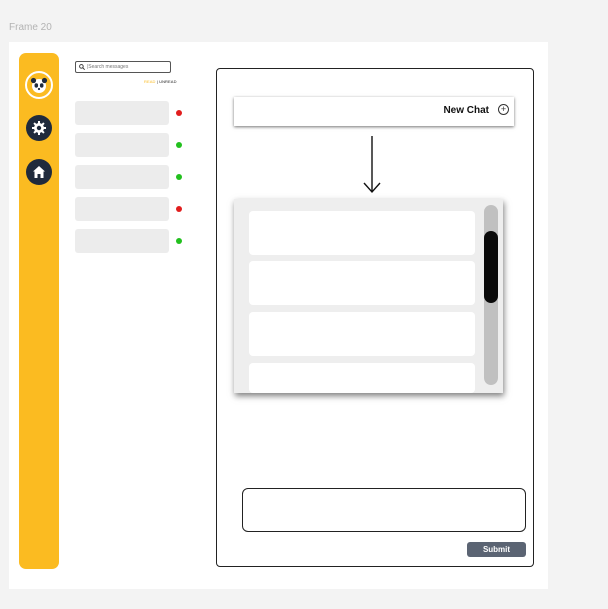 Image resolution: width=608 pixels, height=609 pixels. I want to click on frame-label: Frame 20, so click(30, 27).